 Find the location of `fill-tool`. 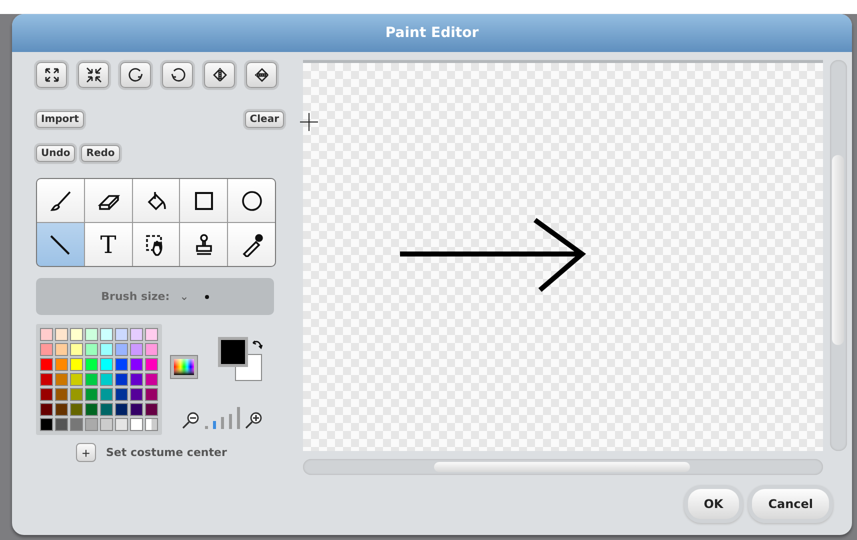

fill-tool is located at coordinates (156, 200).